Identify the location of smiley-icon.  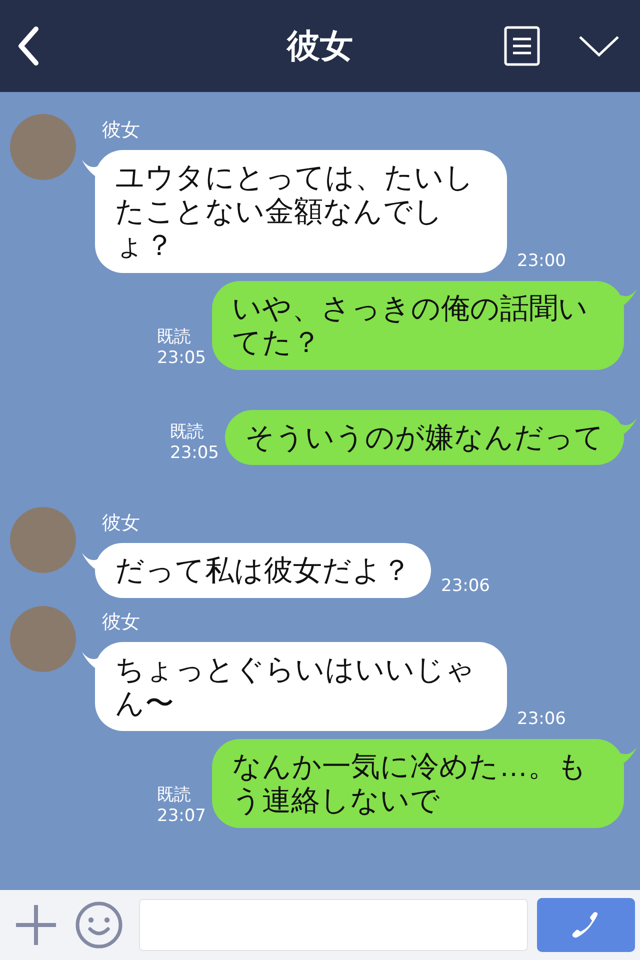
(99, 925).